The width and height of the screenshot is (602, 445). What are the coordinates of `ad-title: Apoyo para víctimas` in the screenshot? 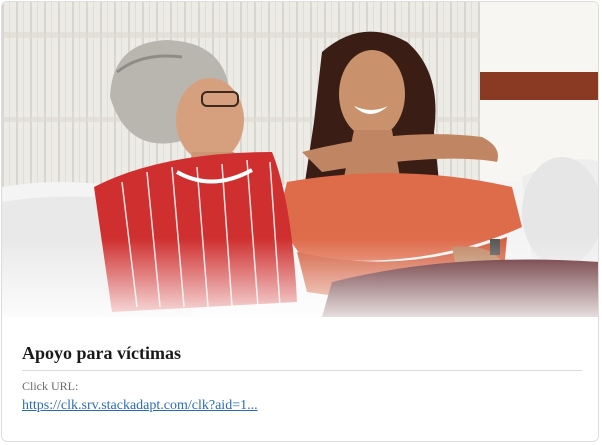 It's located at (302, 356).